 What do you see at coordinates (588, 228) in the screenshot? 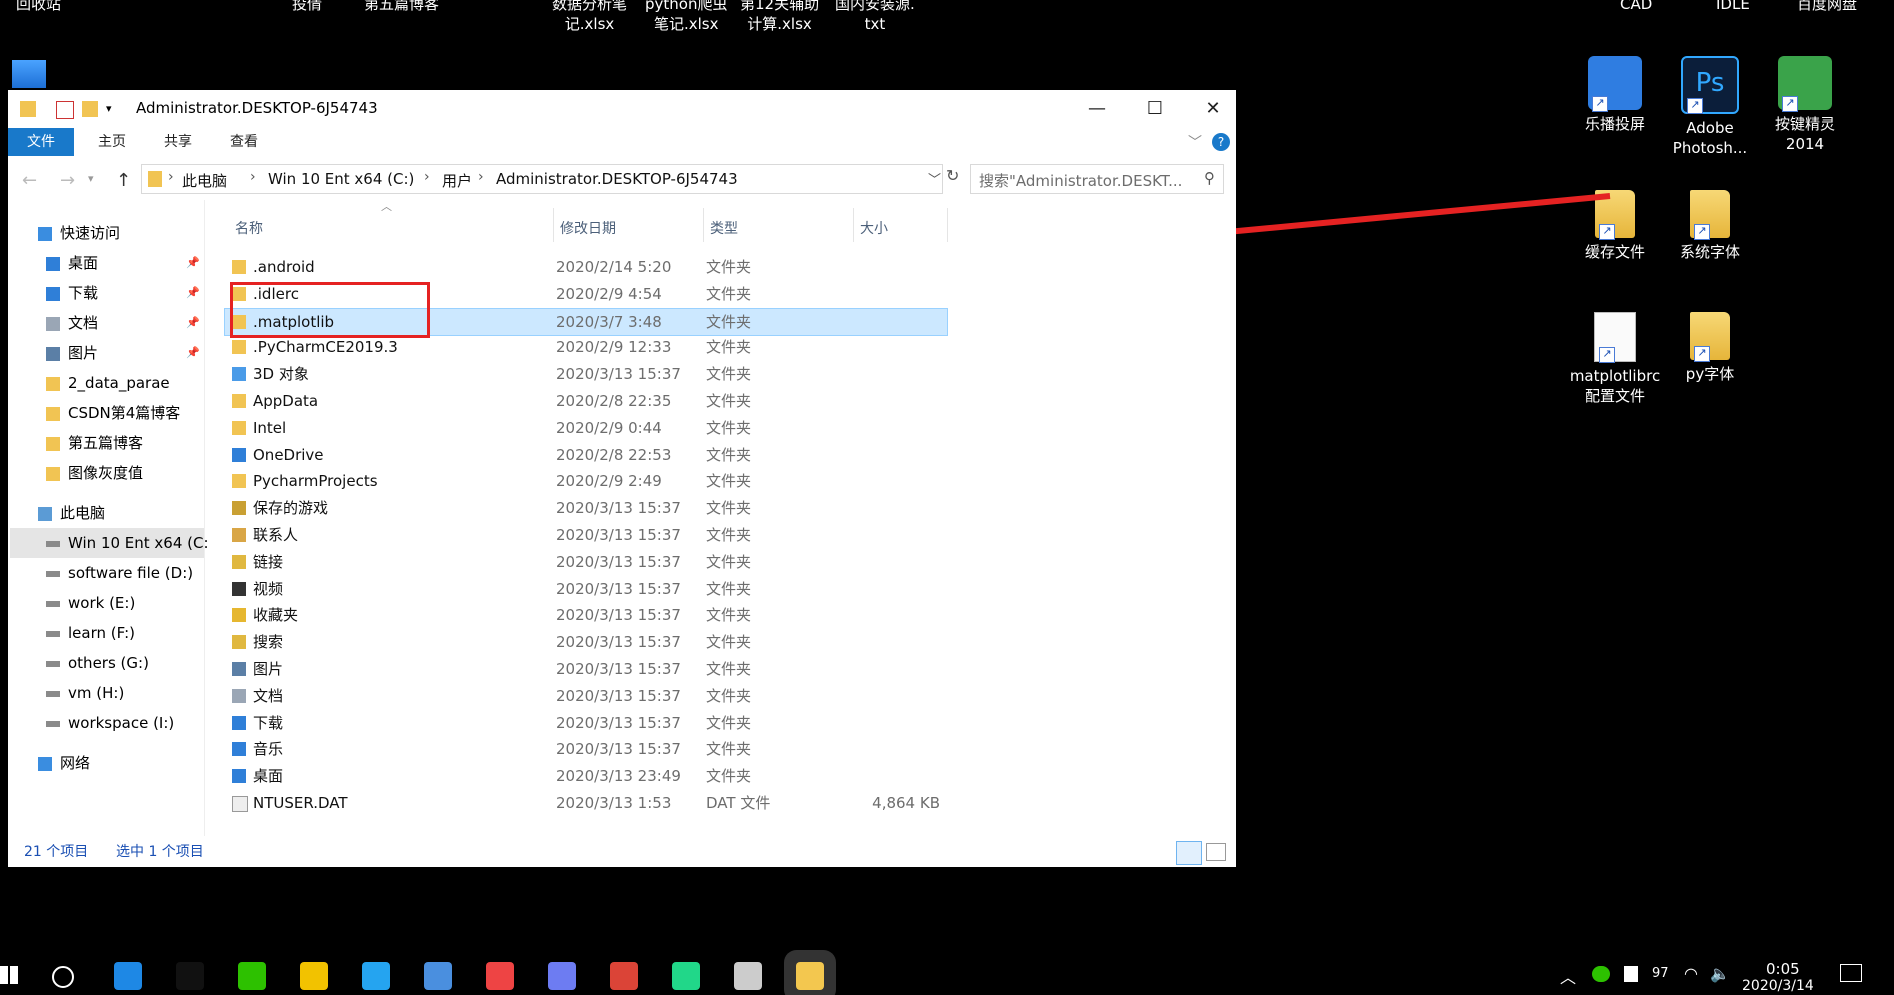
I see `column-header-date: 修改日期` at bounding box center [588, 228].